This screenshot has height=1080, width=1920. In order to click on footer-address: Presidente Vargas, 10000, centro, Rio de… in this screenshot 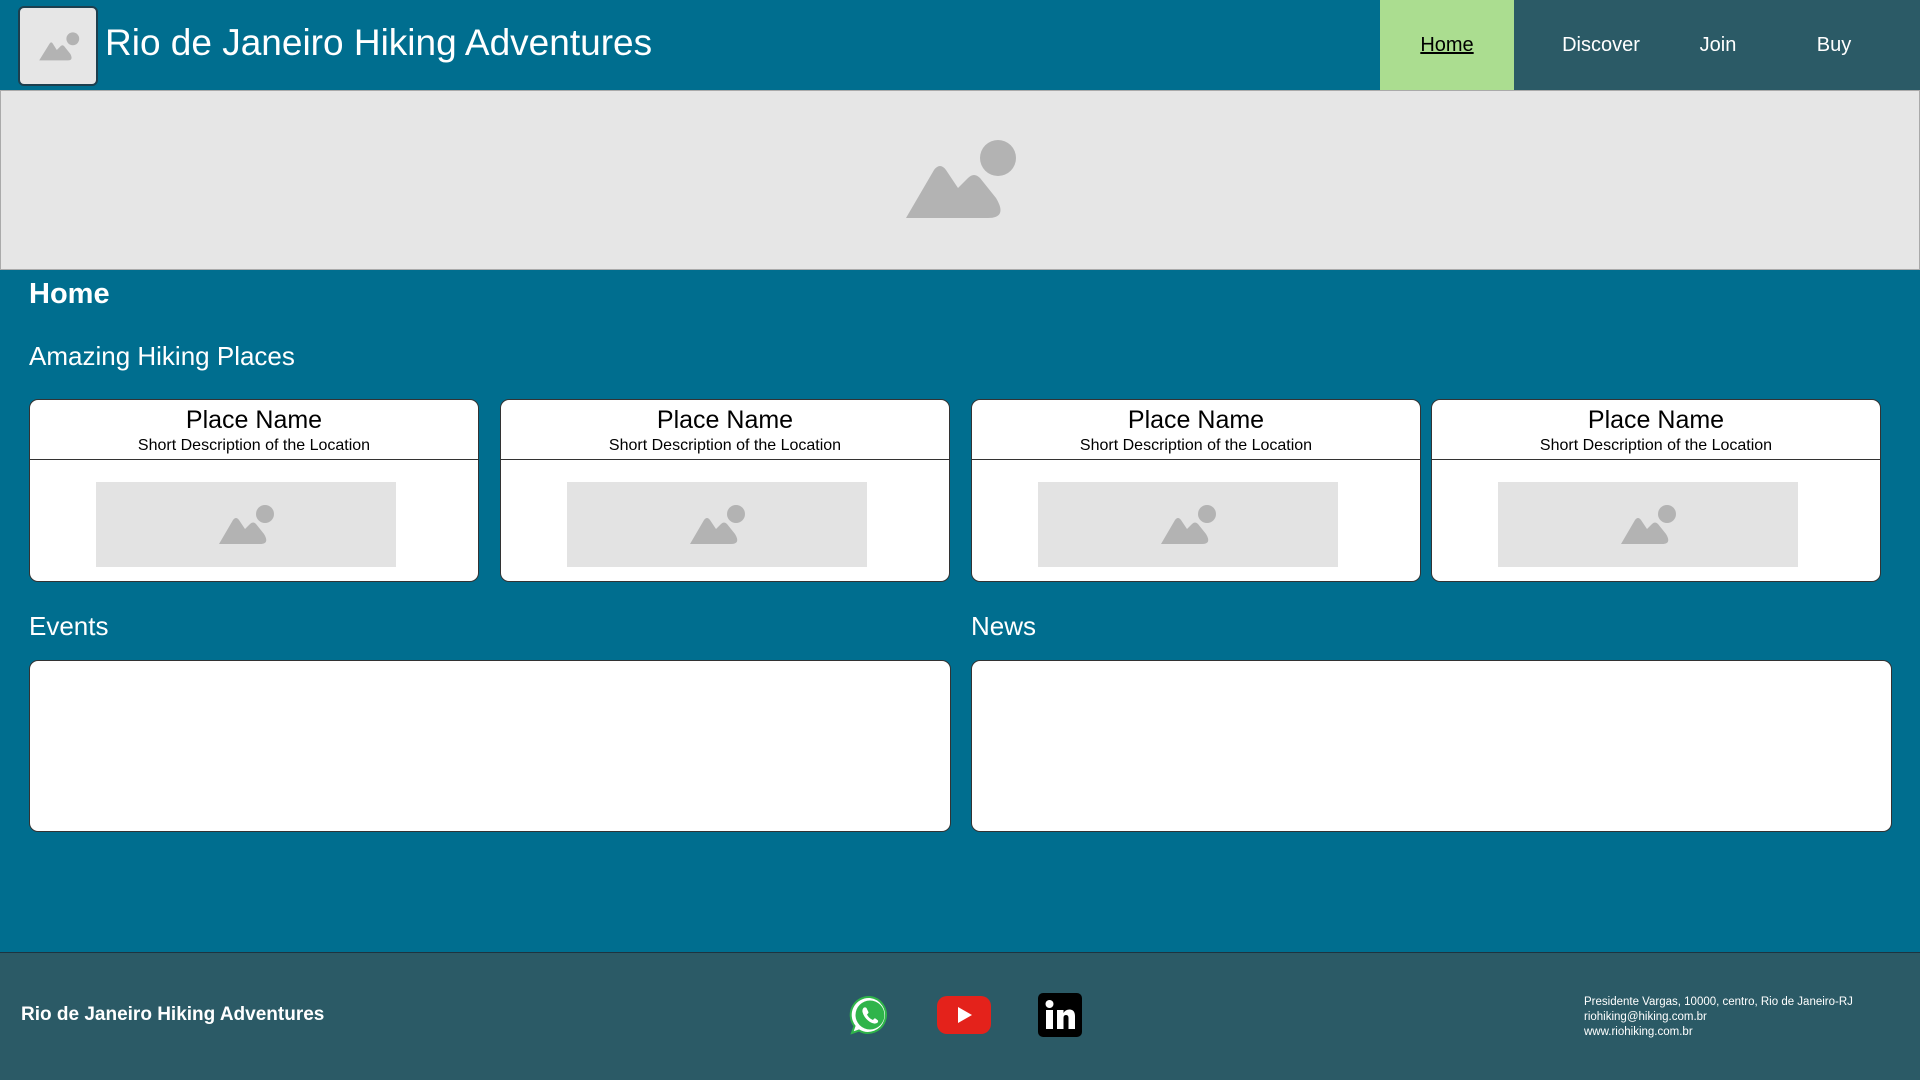, I will do `click(1718, 1002)`.